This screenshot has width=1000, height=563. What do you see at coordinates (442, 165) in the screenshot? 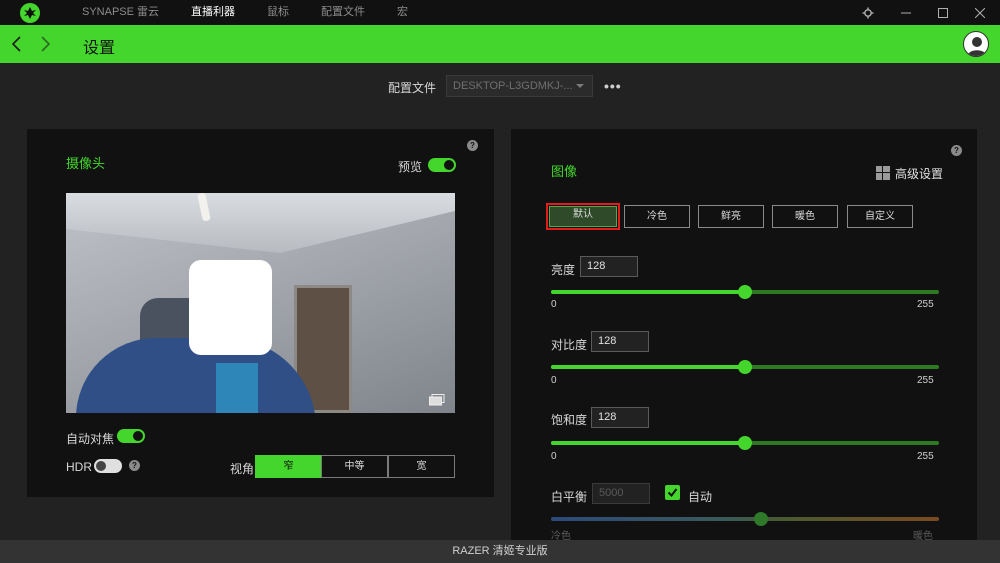
I see `preview-toggle` at bounding box center [442, 165].